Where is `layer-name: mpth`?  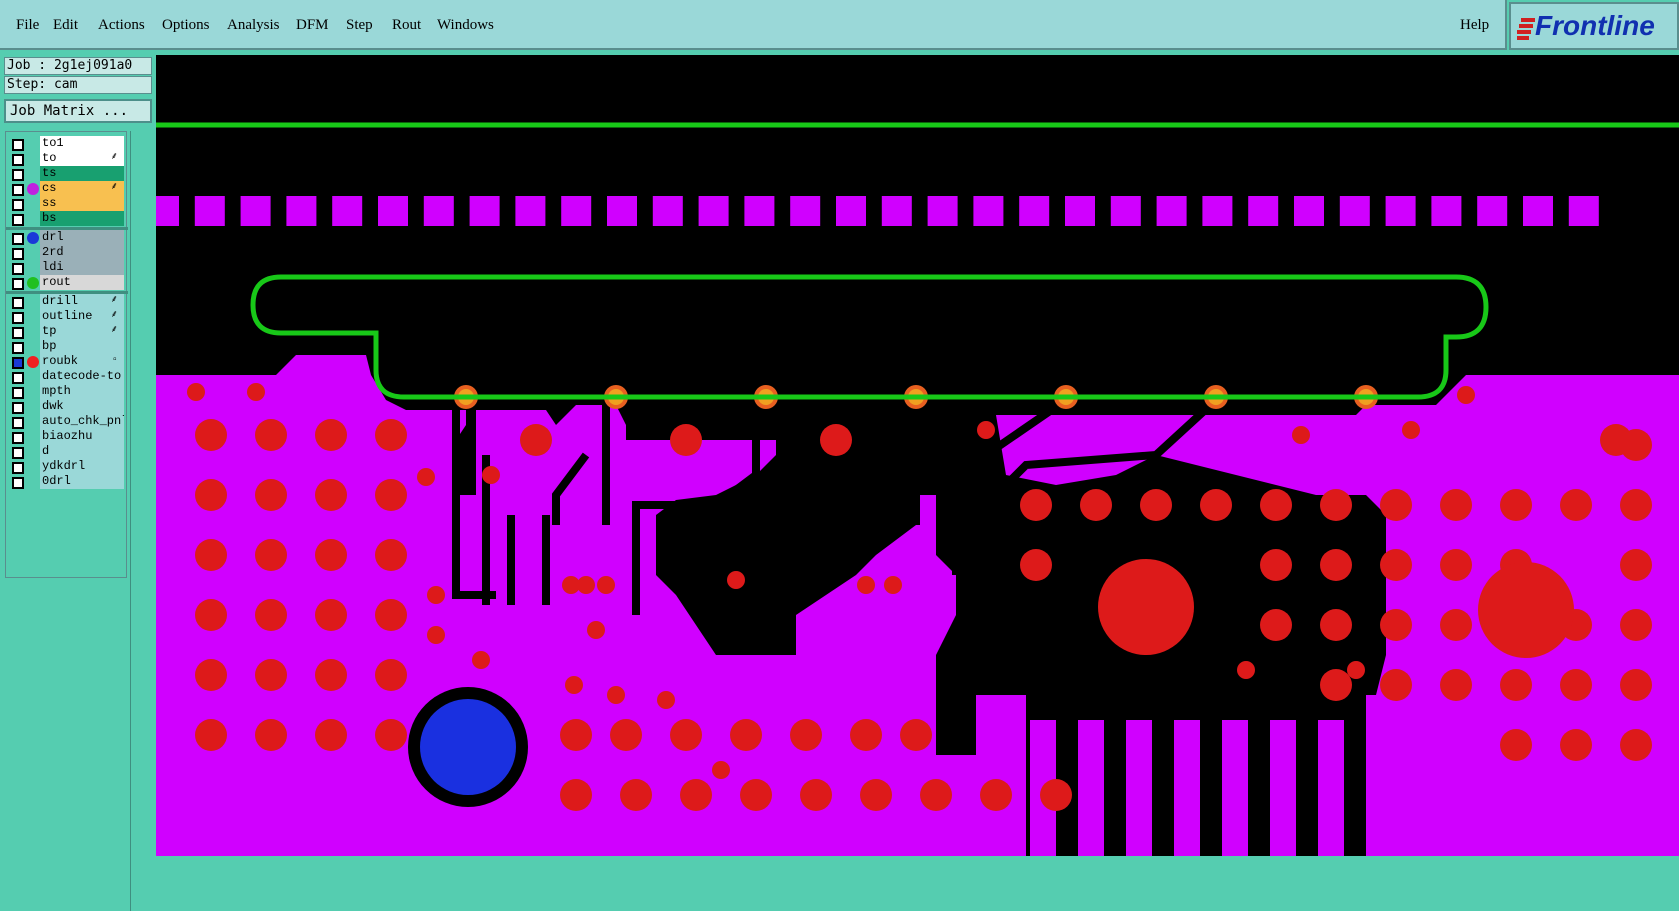
layer-name: mpth is located at coordinates (82, 391).